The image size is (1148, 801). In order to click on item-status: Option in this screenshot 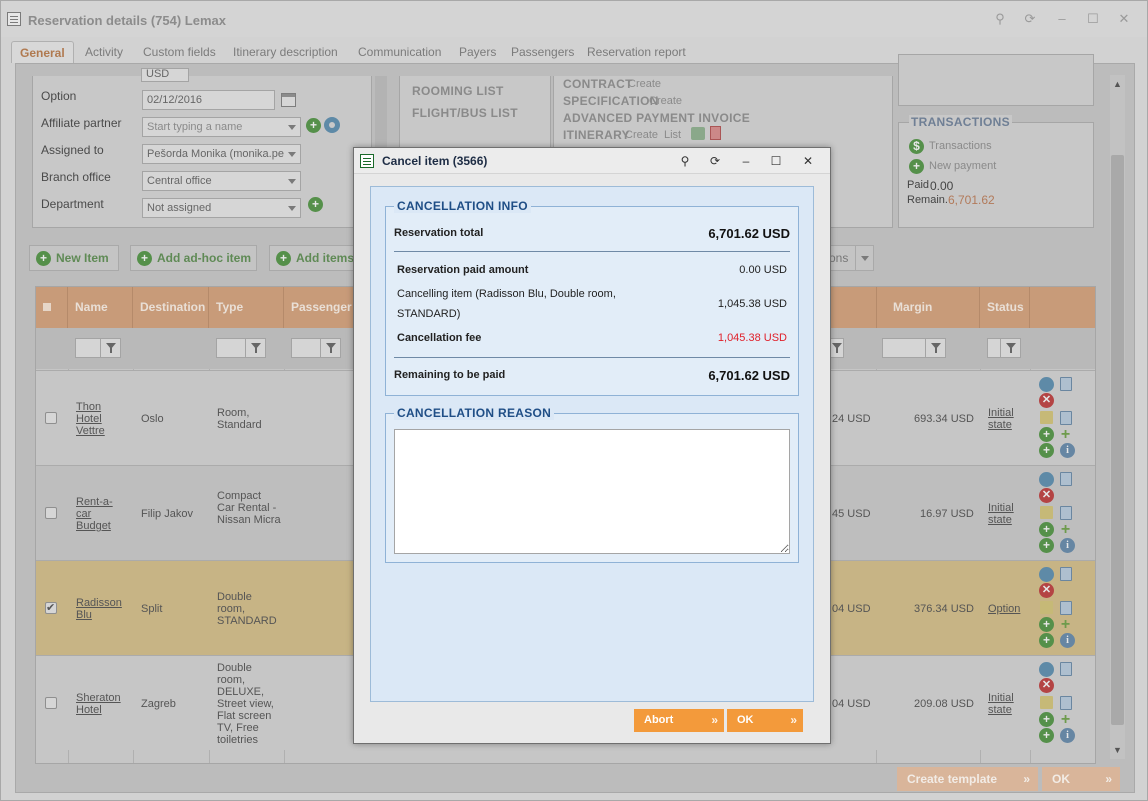, I will do `click(1007, 609)`.